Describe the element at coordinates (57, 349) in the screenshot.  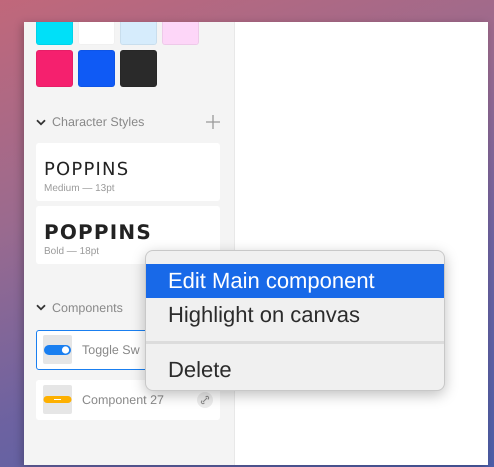
I see `toggle-thumbnail-icon` at that location.